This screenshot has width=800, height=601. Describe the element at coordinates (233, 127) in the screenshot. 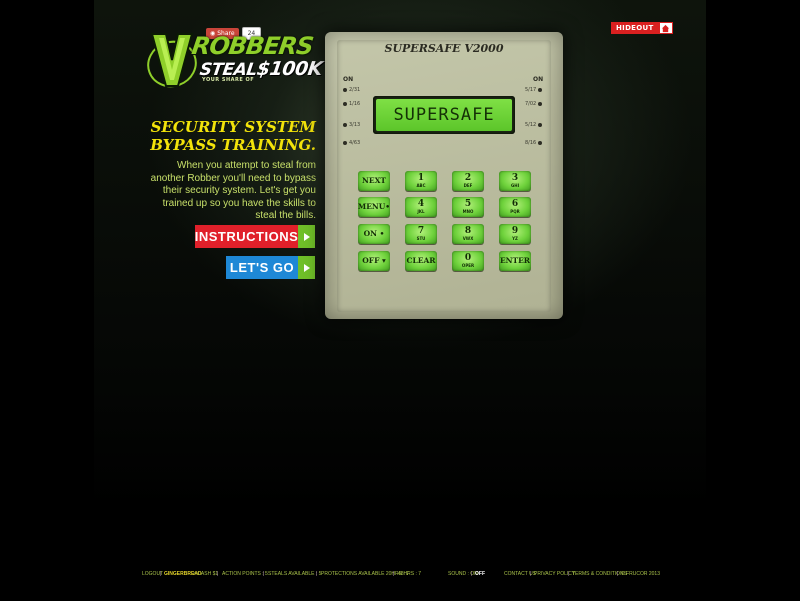

I see `headline-line-1: SECURITY SYSTEM` at that location.